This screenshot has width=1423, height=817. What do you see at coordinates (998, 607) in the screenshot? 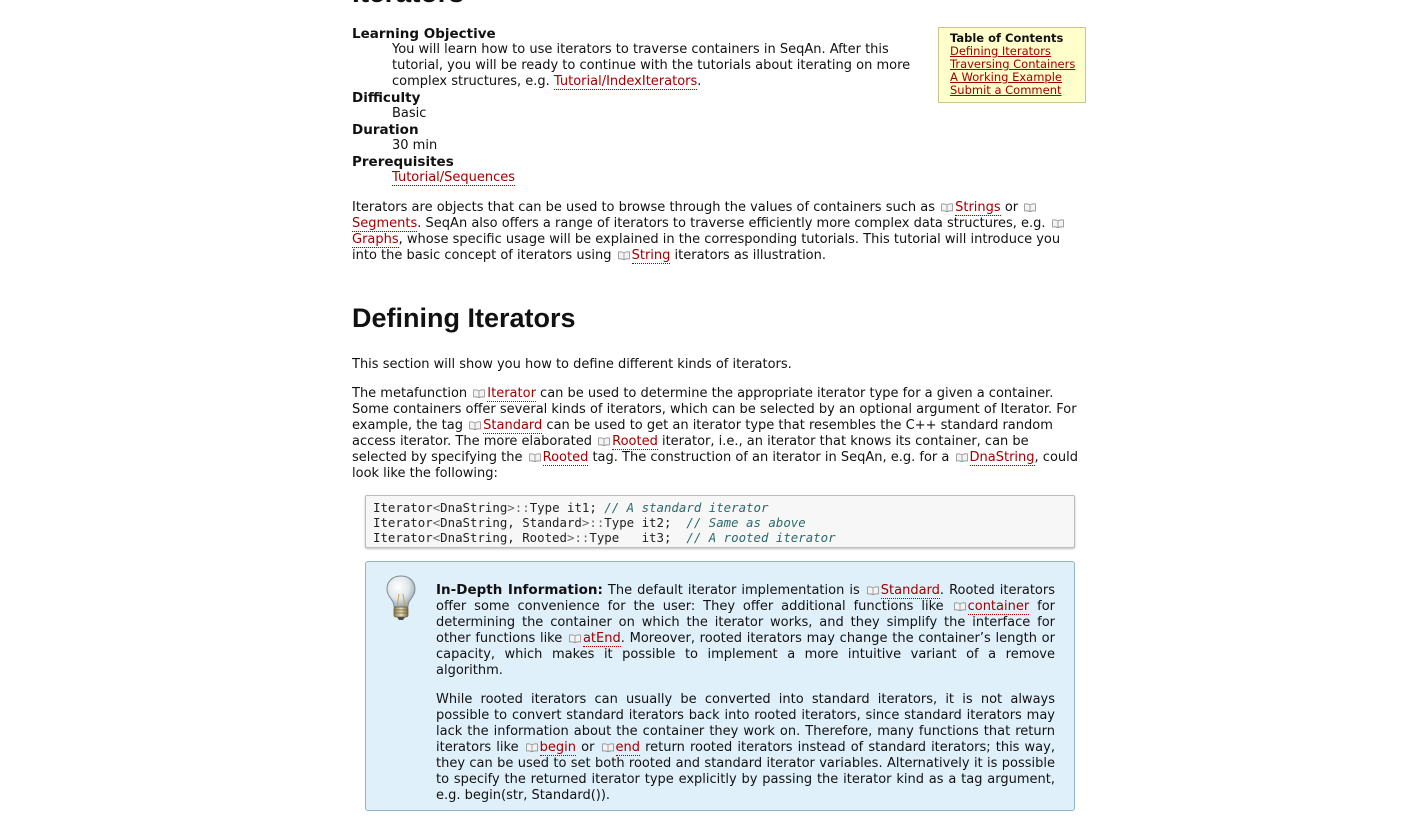
I see `container-link: container` at bounding box center [998, 607].